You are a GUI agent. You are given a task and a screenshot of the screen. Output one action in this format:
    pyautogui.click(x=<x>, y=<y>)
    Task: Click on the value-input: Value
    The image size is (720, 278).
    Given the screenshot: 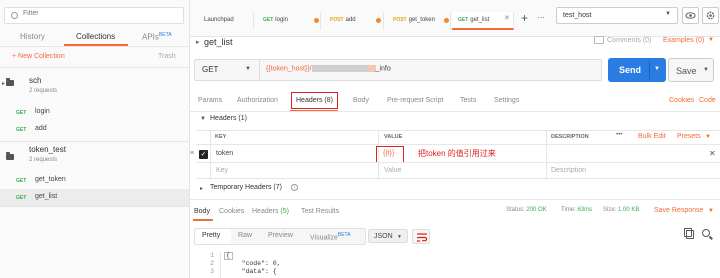 What is the action you would take?
    pyautogui.click(x=392, y=170)
    